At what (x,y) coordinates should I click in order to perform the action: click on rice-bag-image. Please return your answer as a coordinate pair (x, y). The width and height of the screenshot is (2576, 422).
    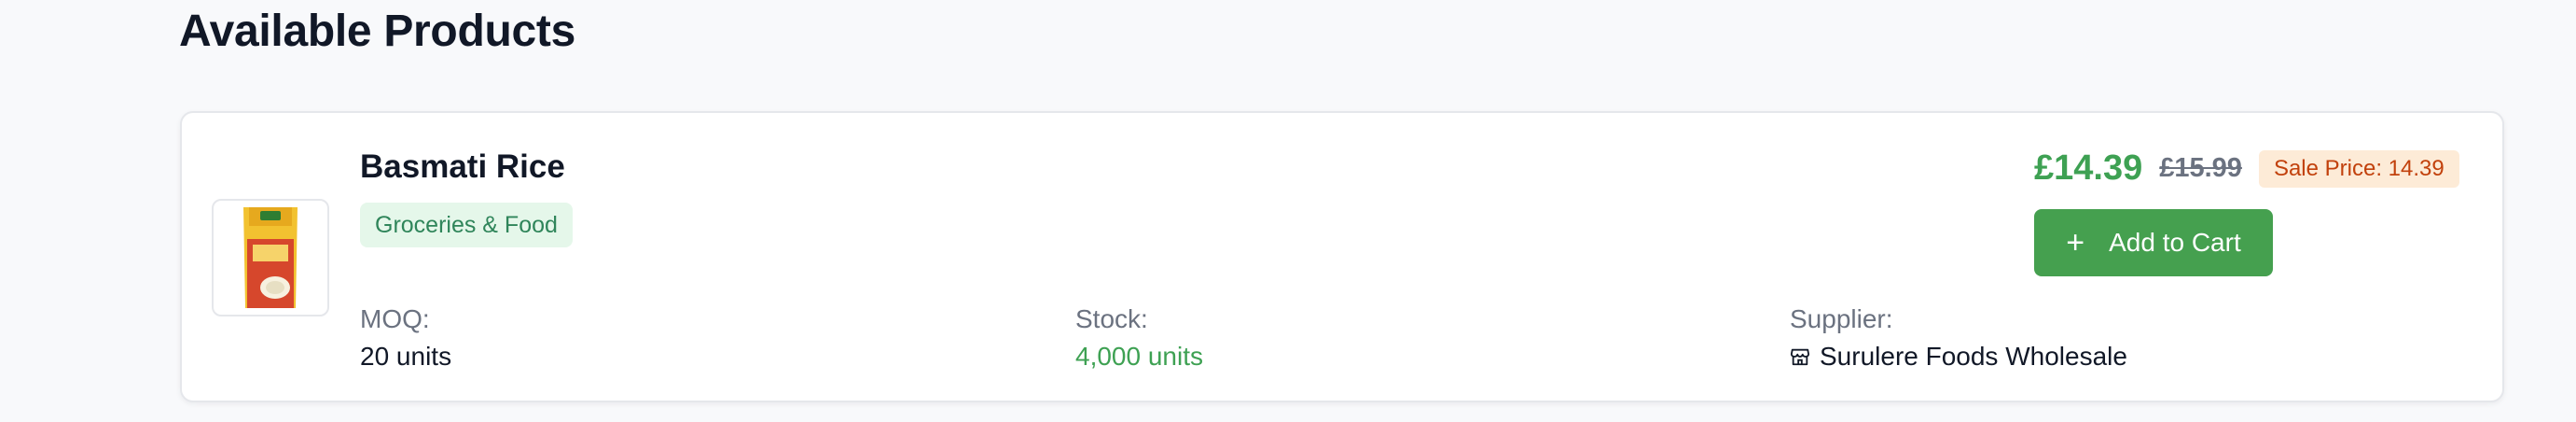
    Looking at the image, I should click on (270, 257).